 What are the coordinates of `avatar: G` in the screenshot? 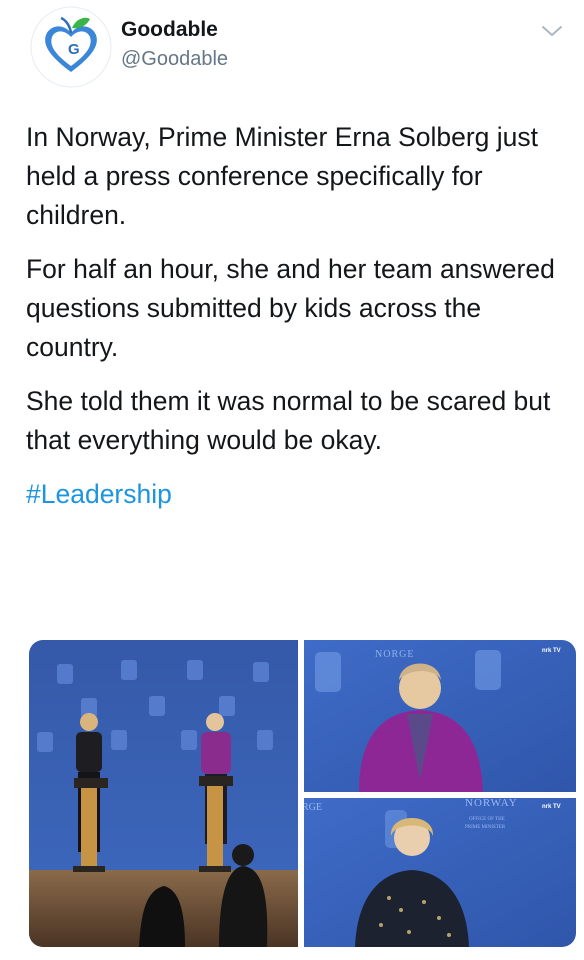 It's located at (71, 47).